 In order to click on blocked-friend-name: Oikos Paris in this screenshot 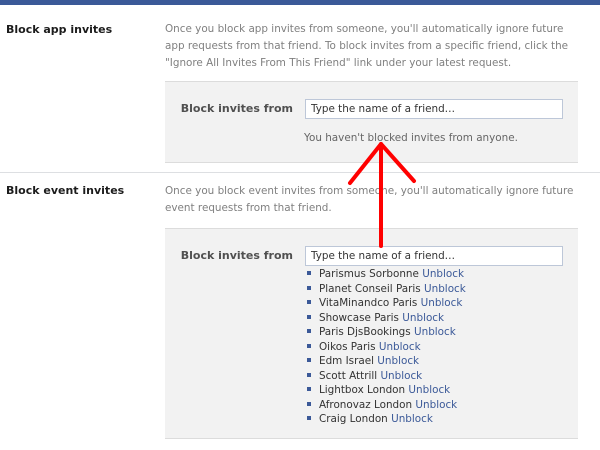, I will do `click(347, 346)`.